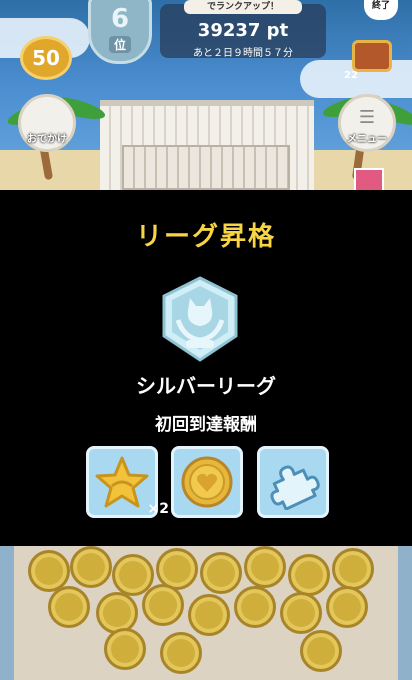  What do you see at coordinates (369, 179) in the screenshot?
I see `gift-icon` at bounding box center [369, 179].